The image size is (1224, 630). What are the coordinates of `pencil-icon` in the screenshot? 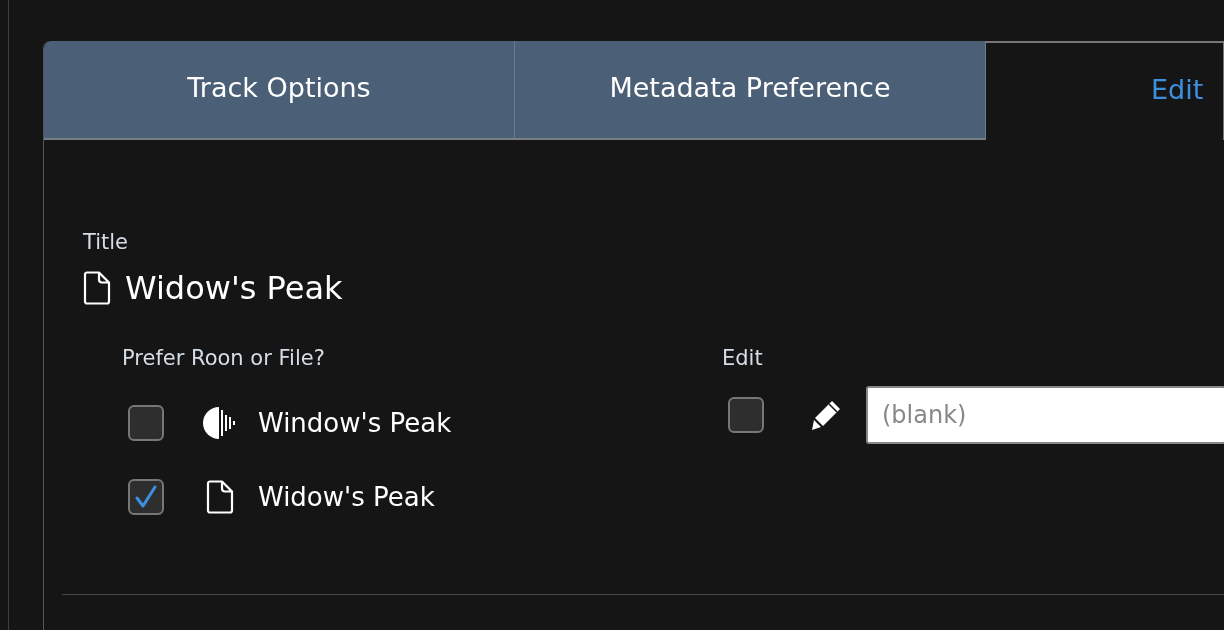 It's located at (826, 415).